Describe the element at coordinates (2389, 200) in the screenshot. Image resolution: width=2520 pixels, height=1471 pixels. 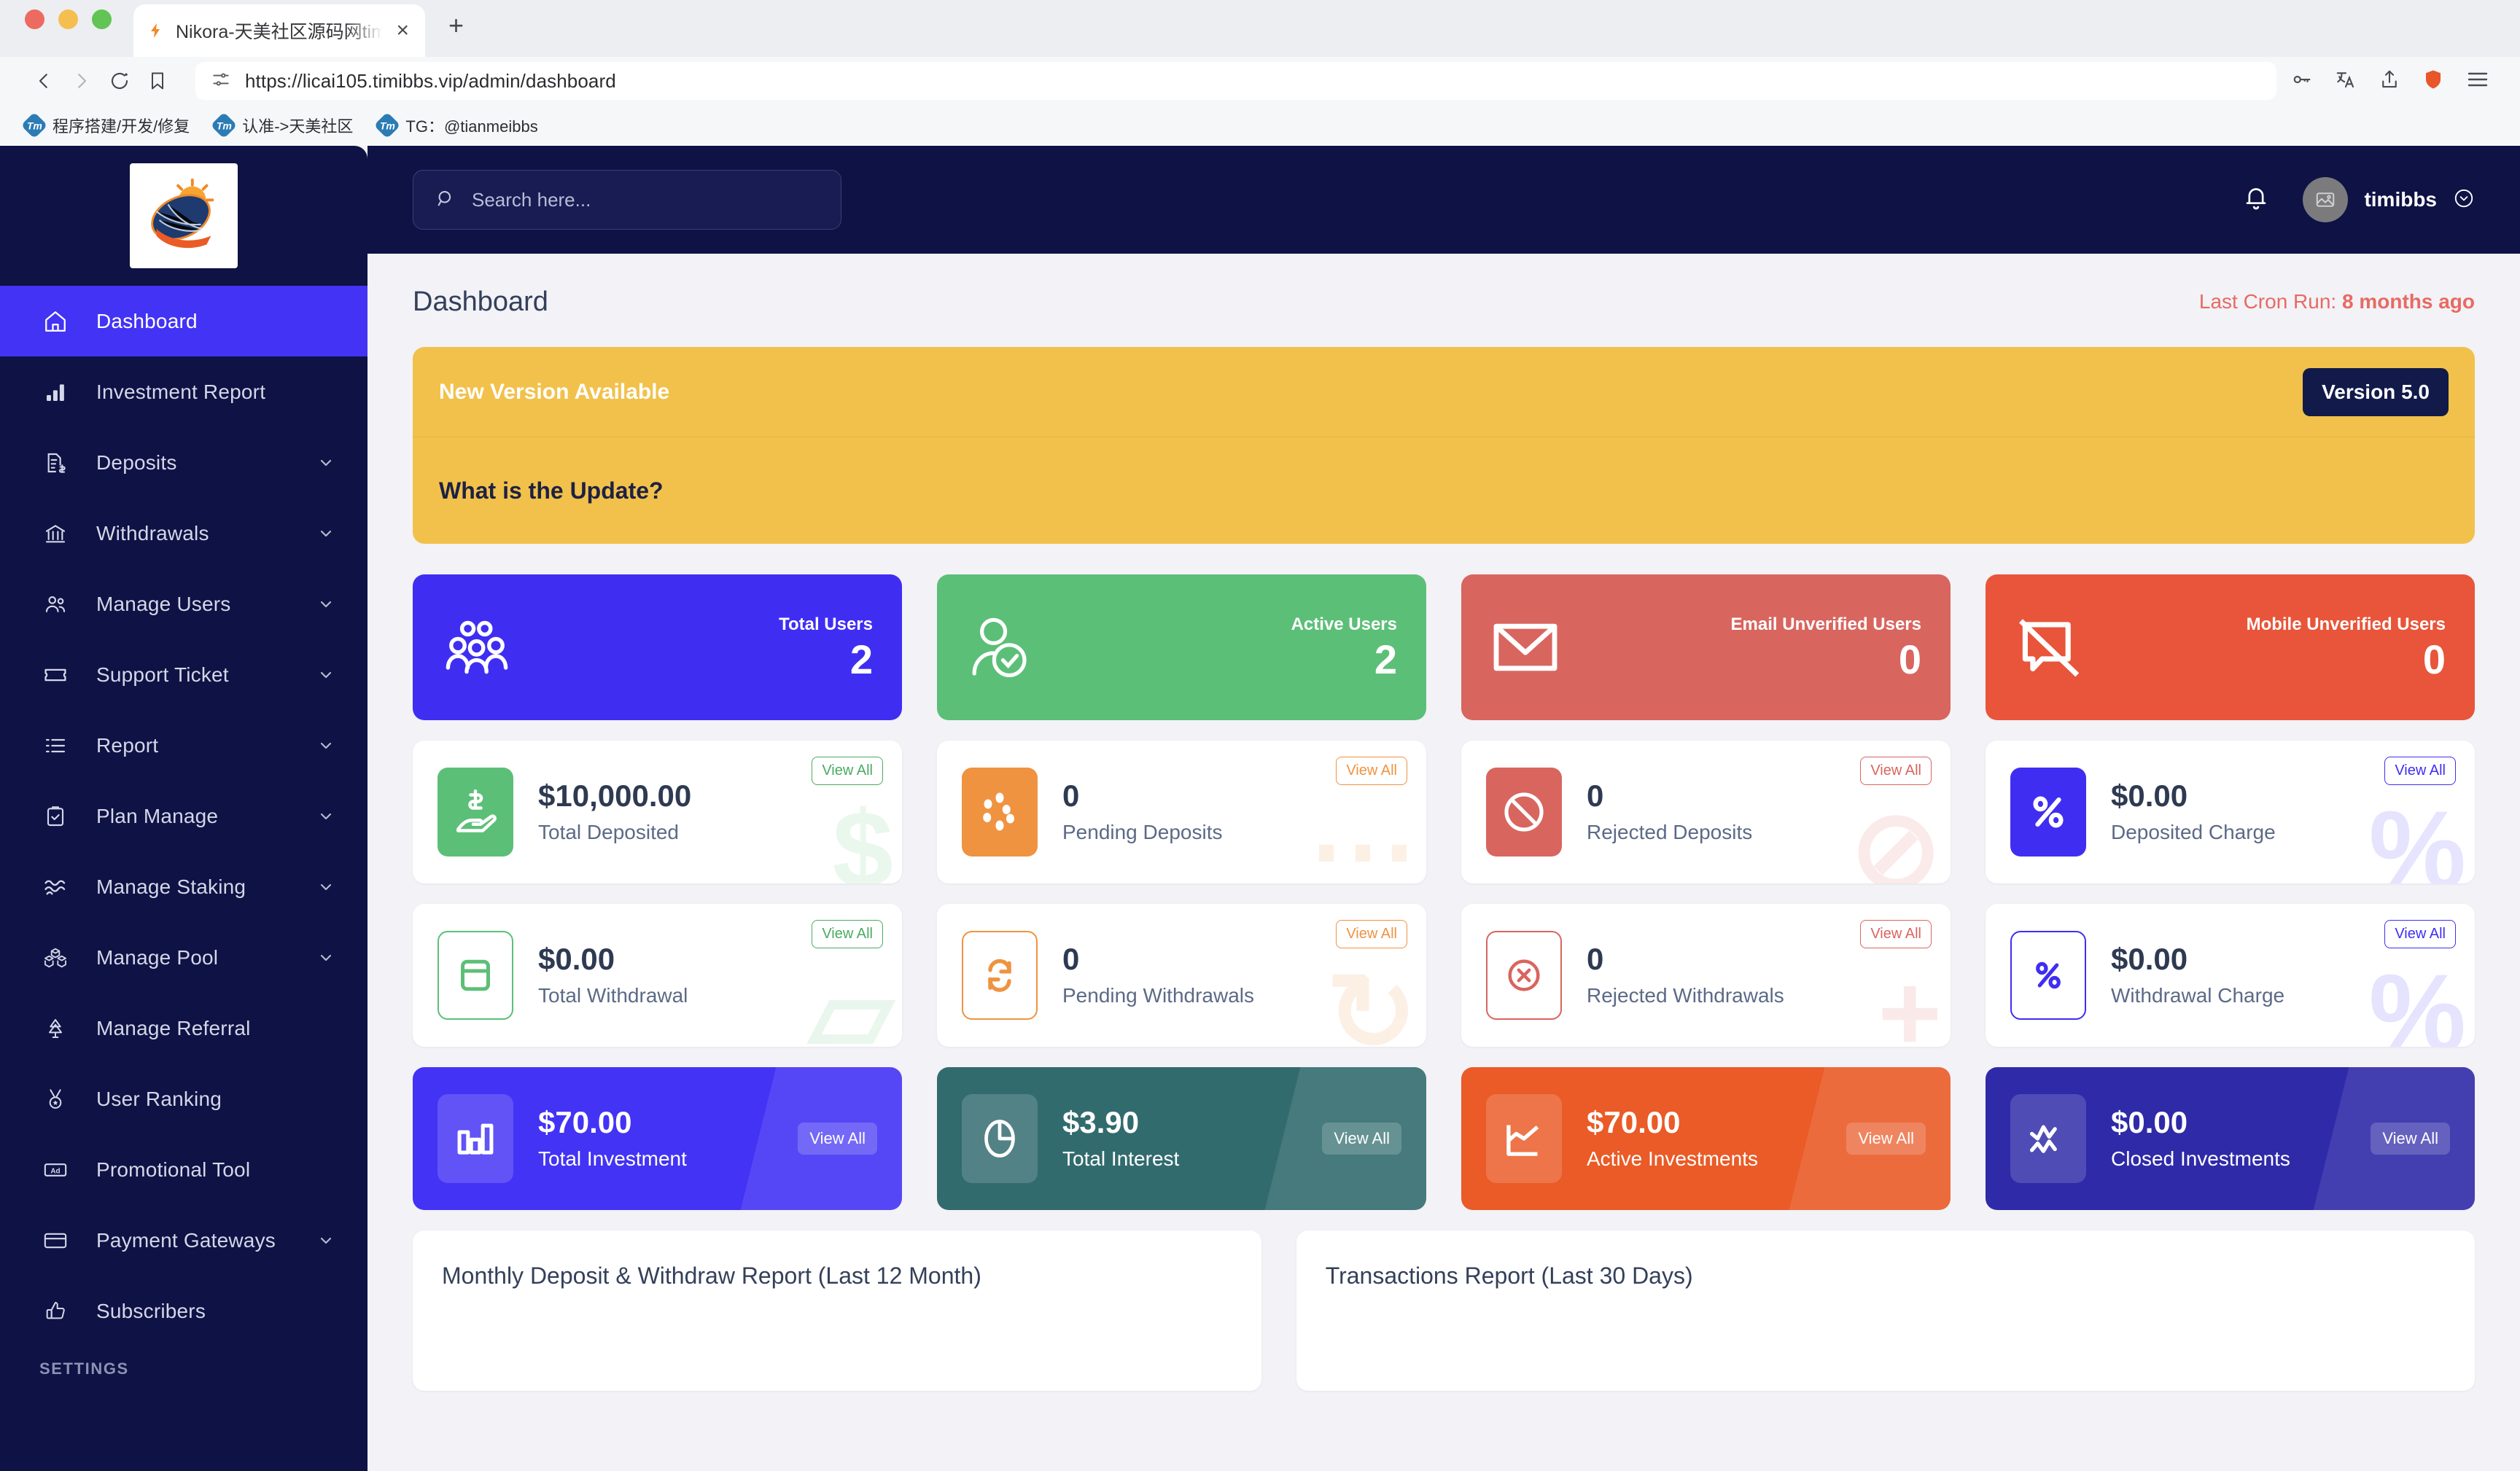
I see `profile-menu: timibbs` at that location.